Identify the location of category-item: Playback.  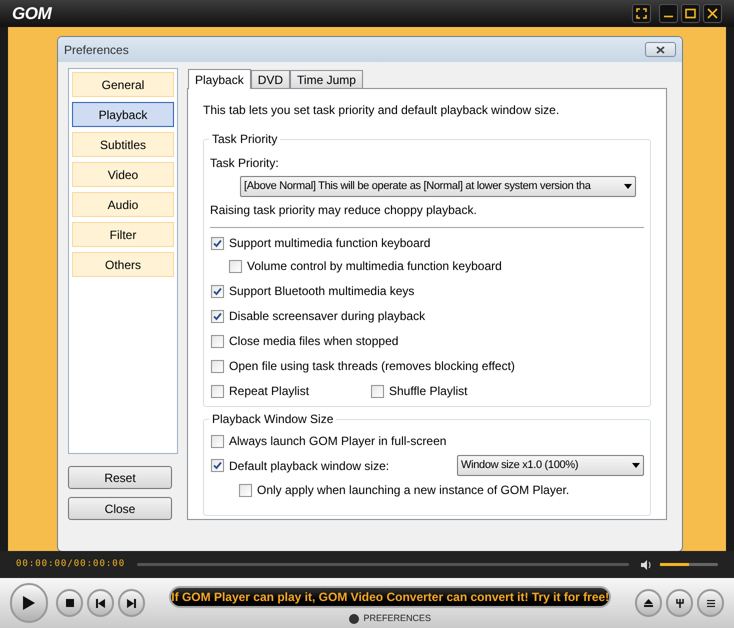
(123, 114).